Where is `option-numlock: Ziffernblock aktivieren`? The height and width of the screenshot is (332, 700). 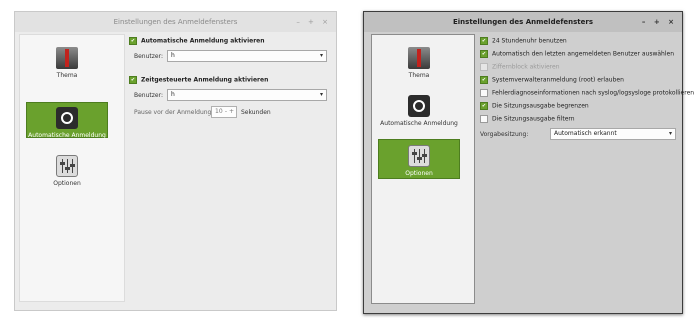 option-numlock: Ziffernblock aktivieren is located at coordinates (520, 67).